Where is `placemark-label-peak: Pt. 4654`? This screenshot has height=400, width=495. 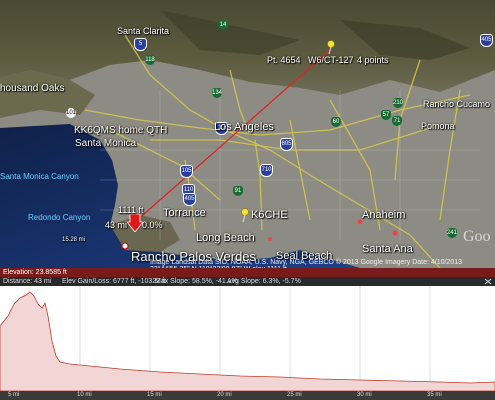
placemark-label-peak: Pt. 4654 is located at coordinates (284, 60).